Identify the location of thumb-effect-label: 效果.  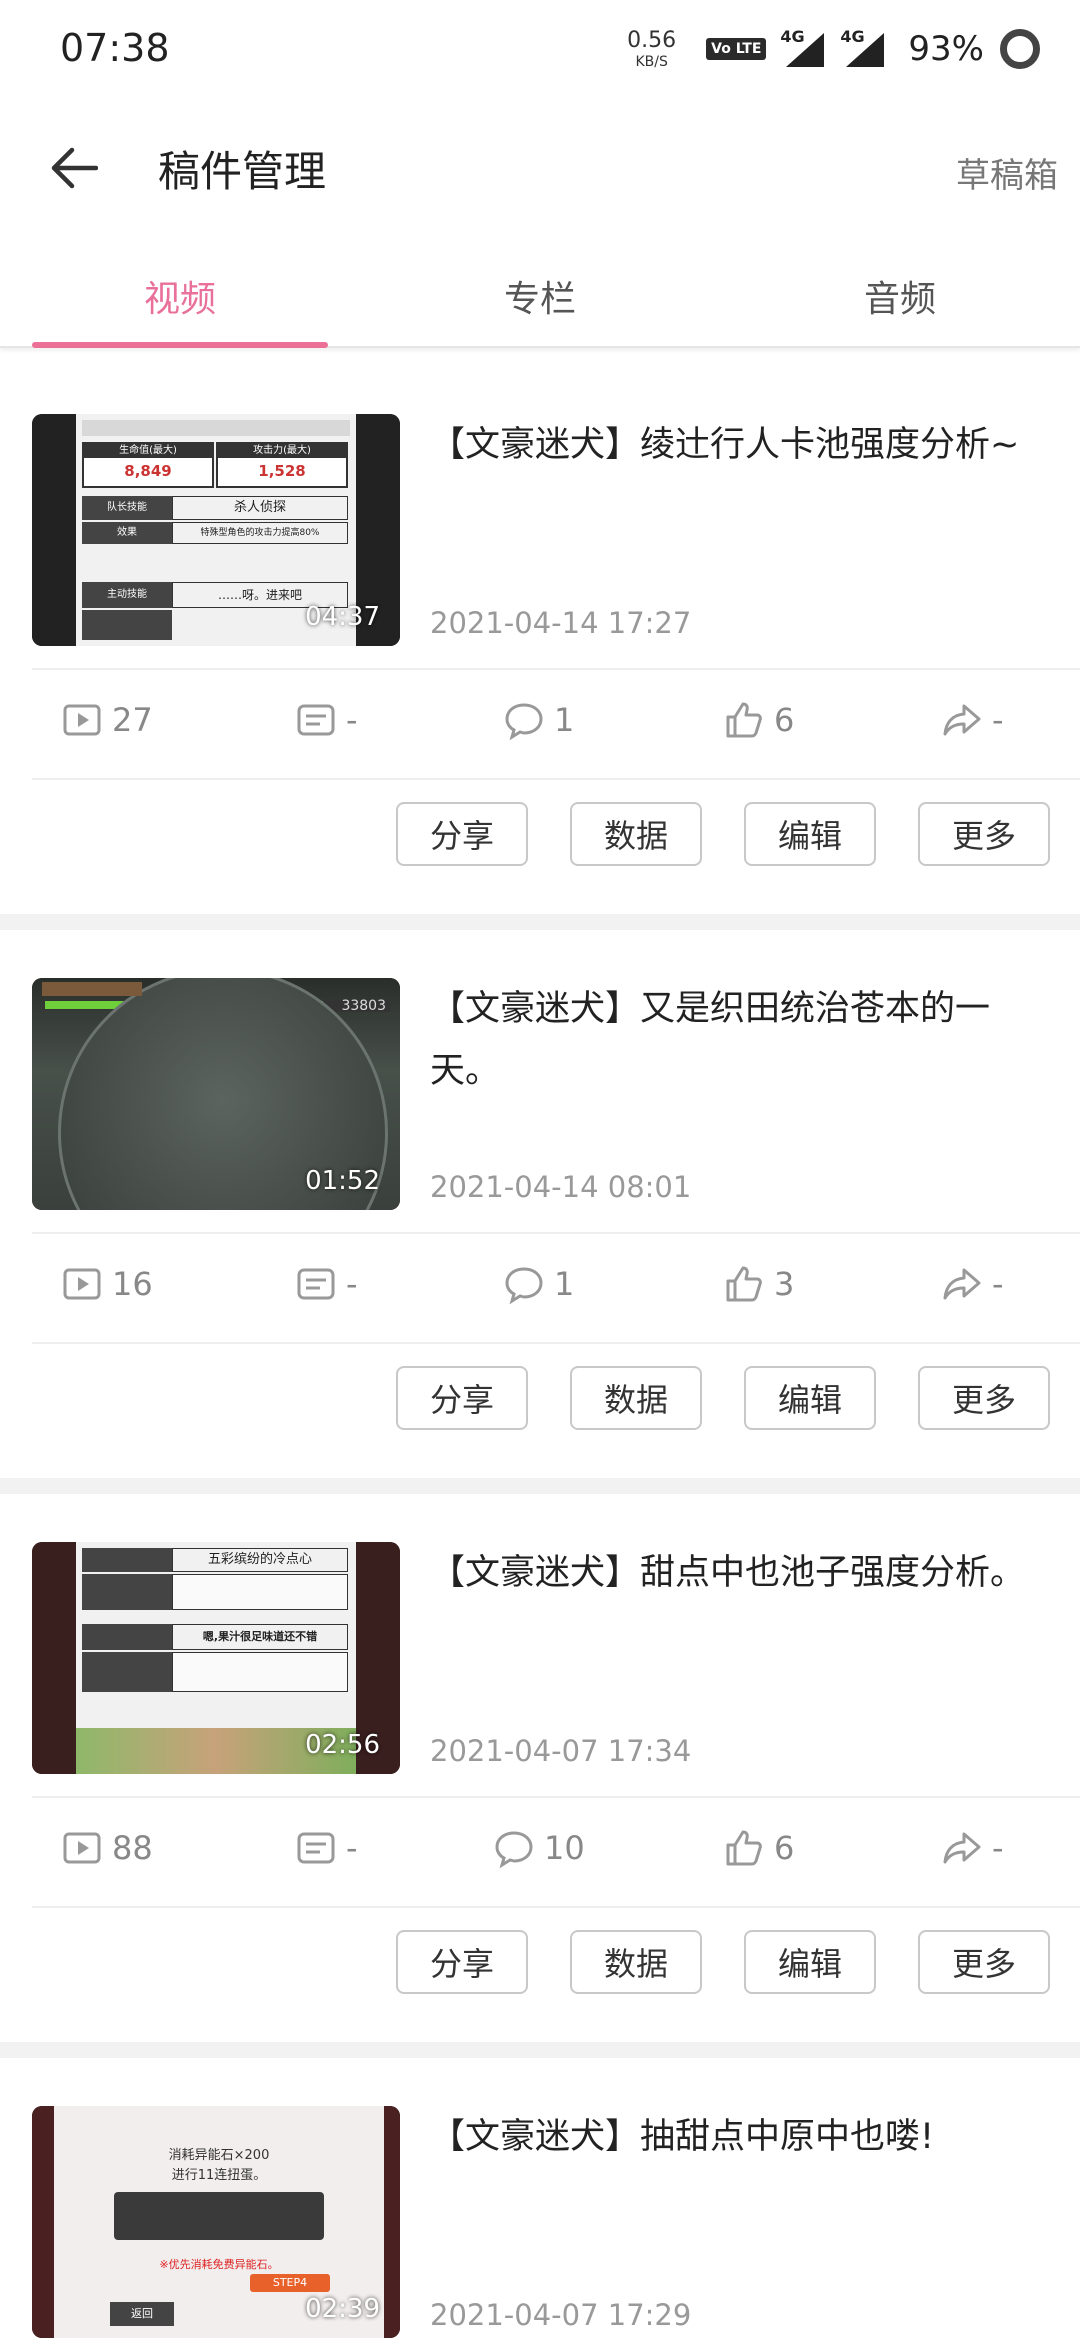
(127, 533).